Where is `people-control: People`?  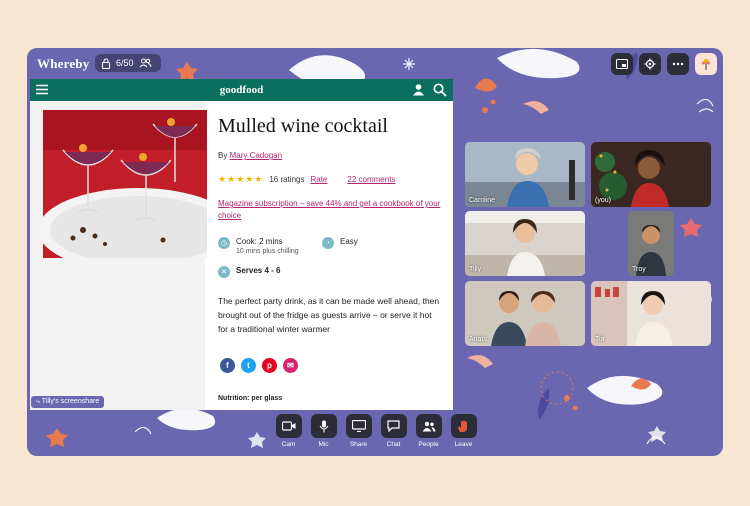
people-control: People is located at coordinates (428, 431).